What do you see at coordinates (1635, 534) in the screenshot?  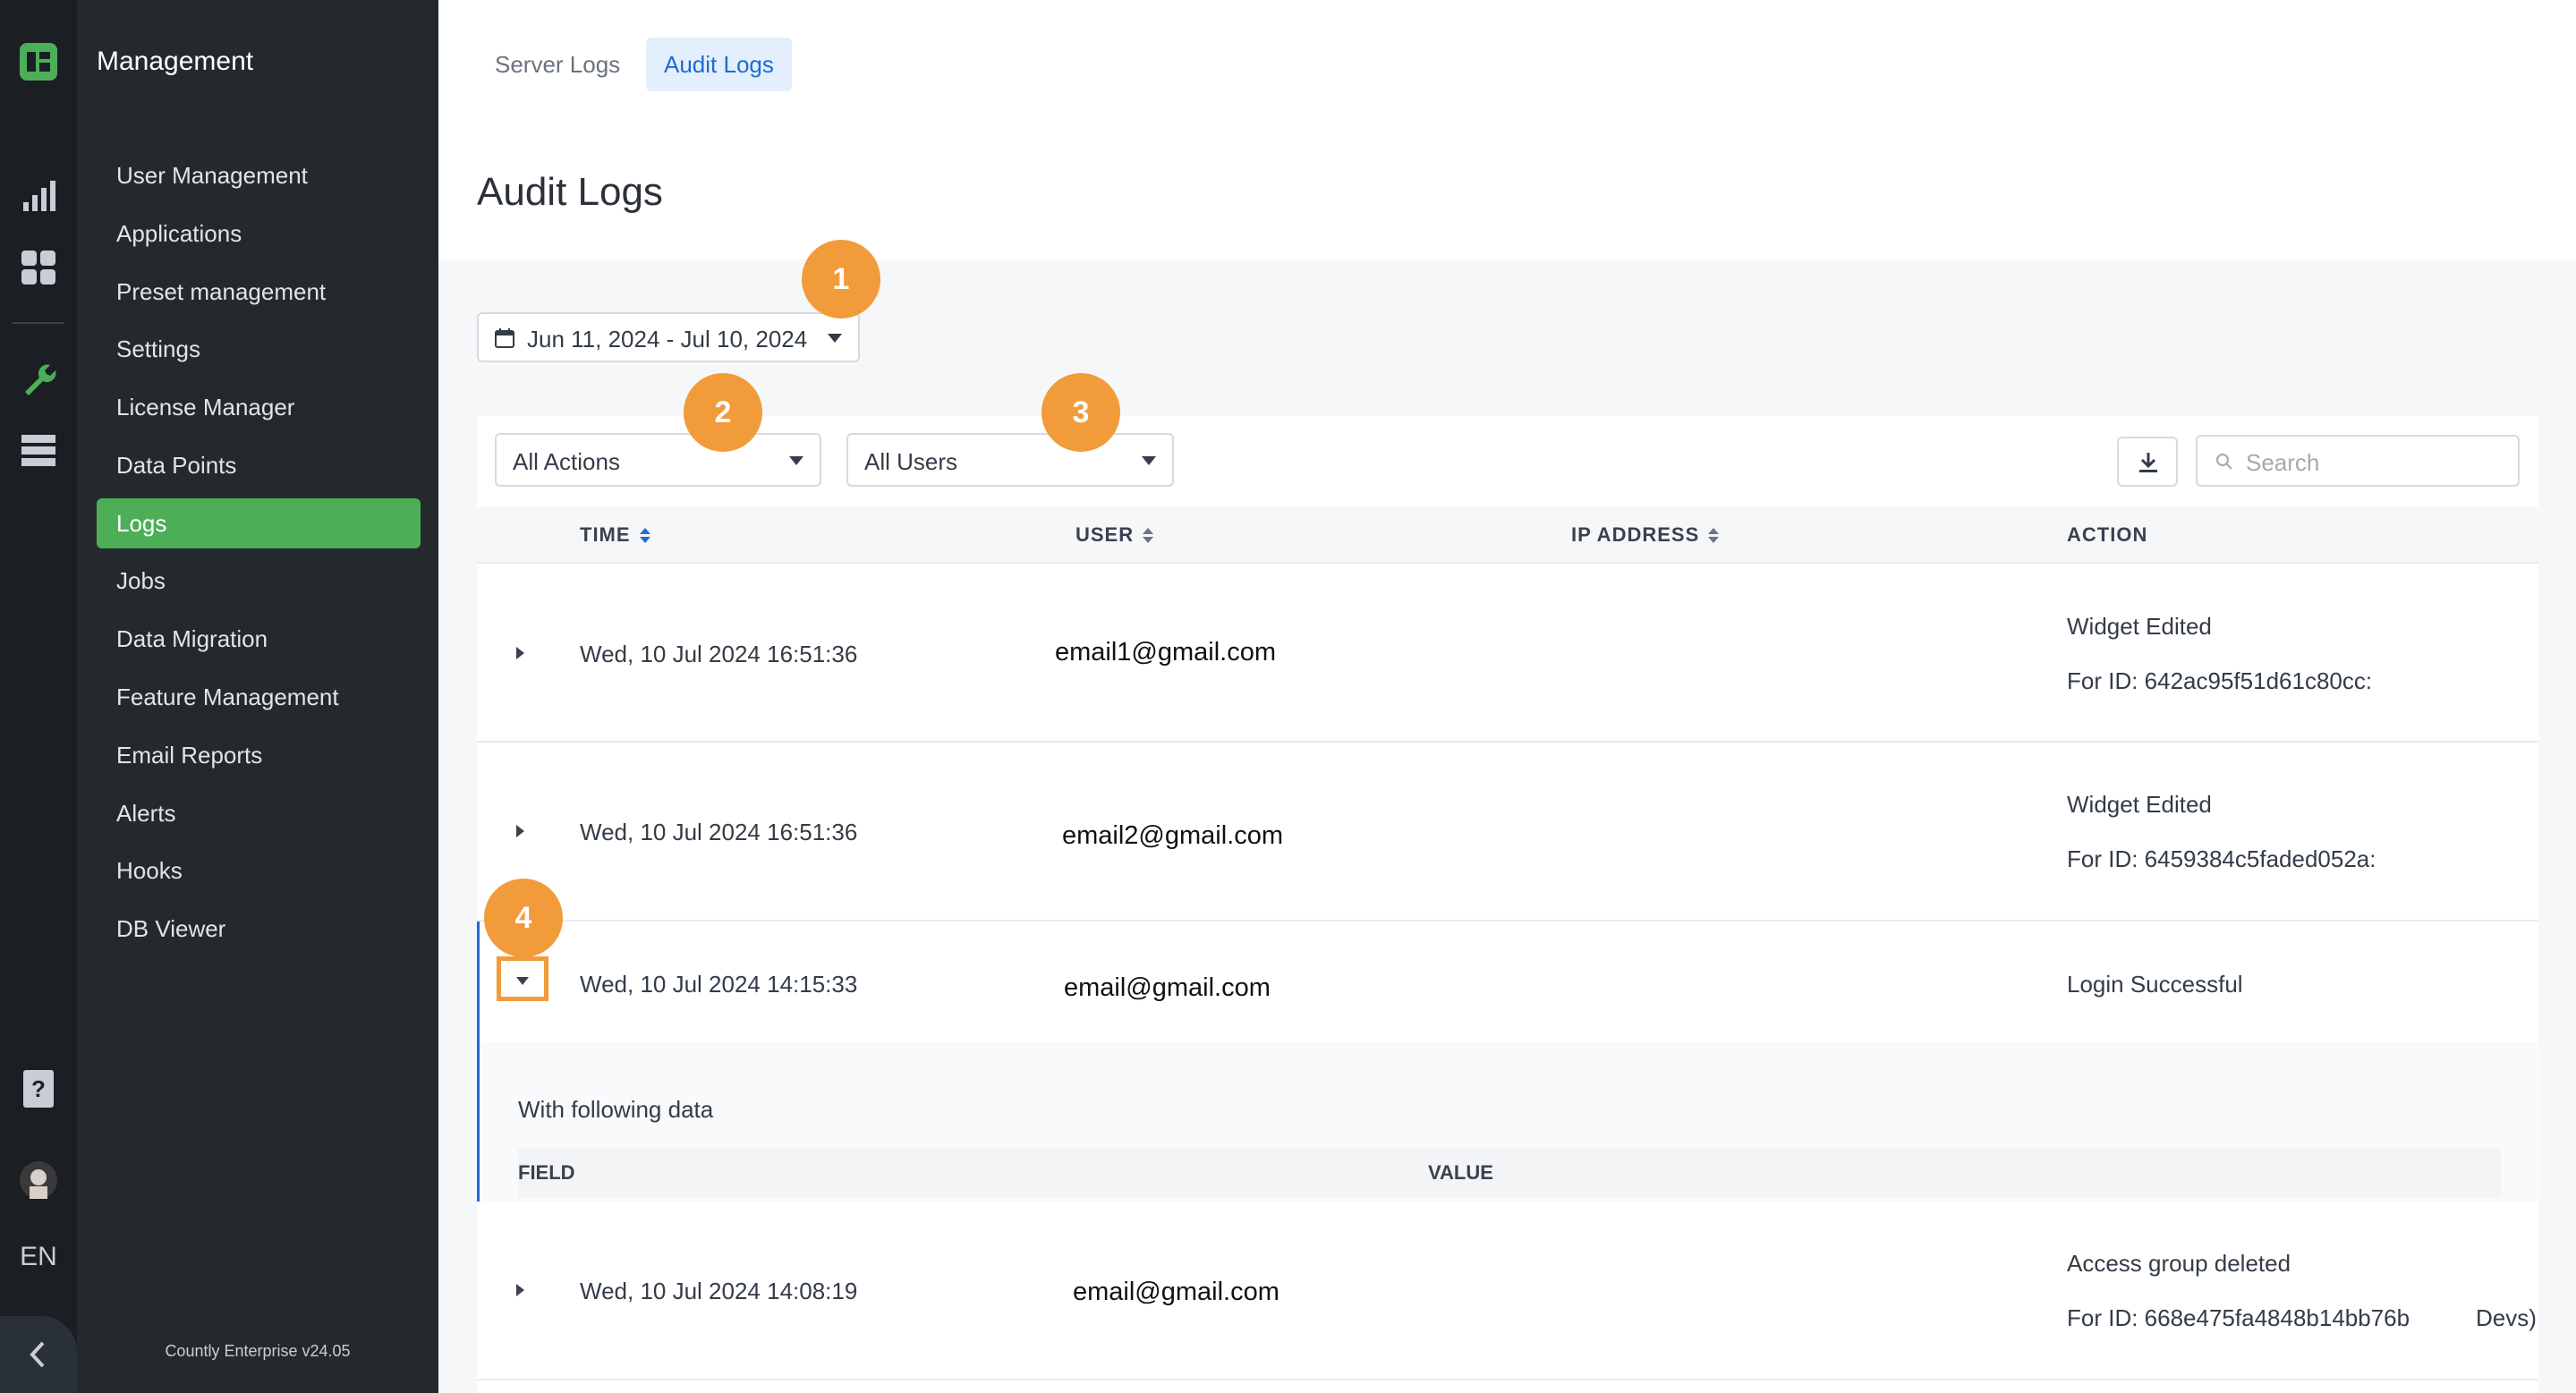 I see `column-ip-label: IP ADDRESS` at bounding box center [1635, 534].